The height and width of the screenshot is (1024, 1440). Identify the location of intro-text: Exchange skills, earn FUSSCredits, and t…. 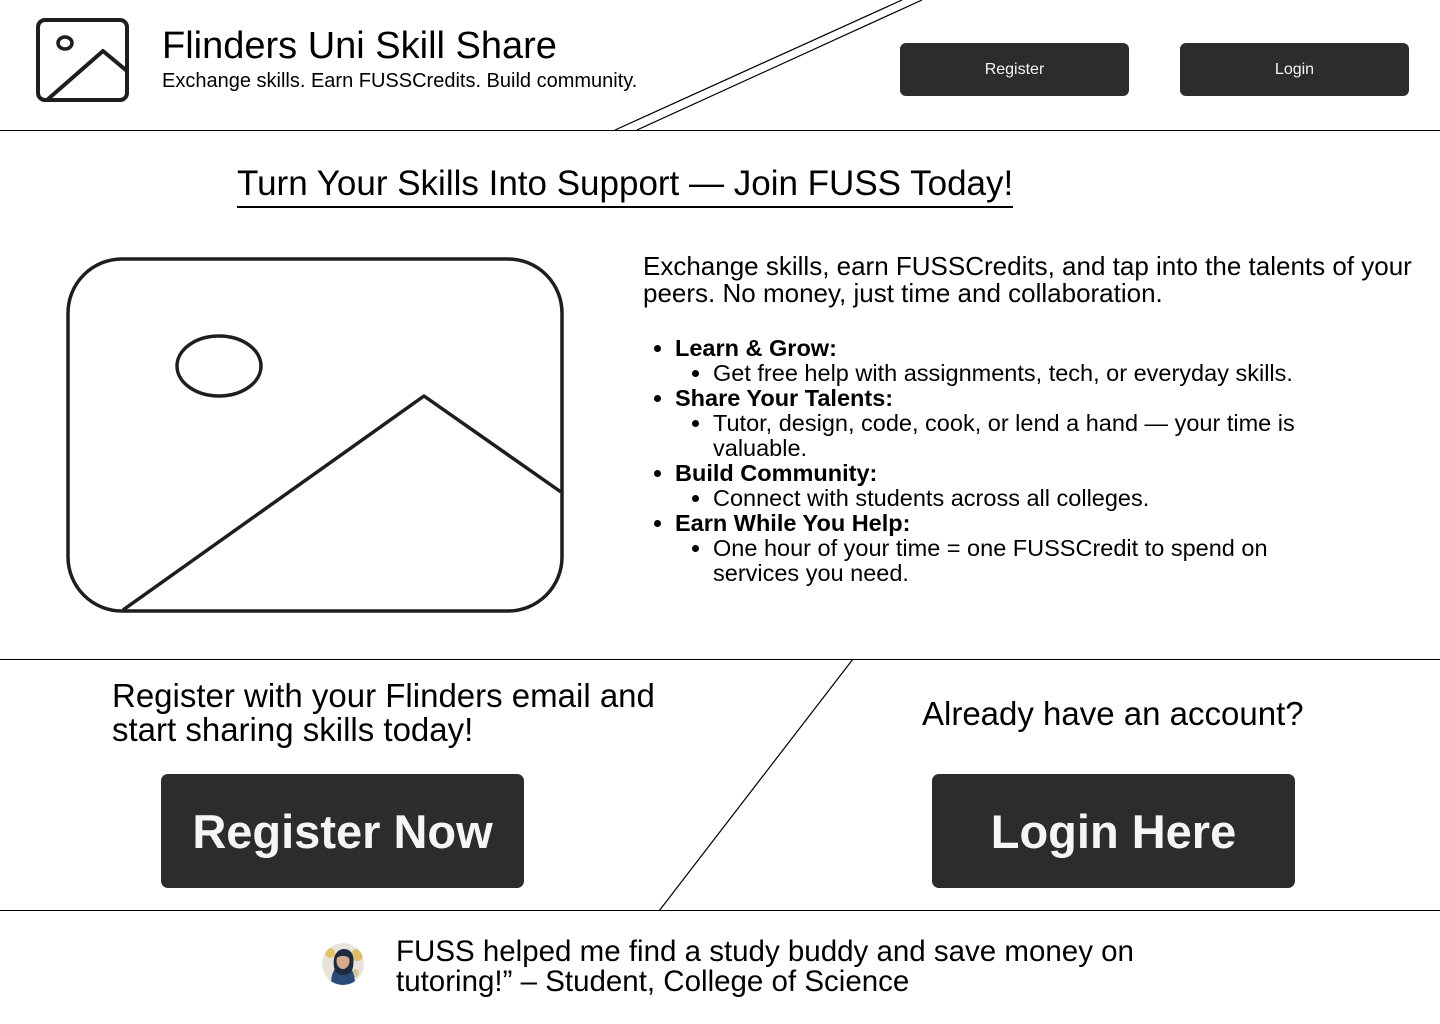
(1027, 279).